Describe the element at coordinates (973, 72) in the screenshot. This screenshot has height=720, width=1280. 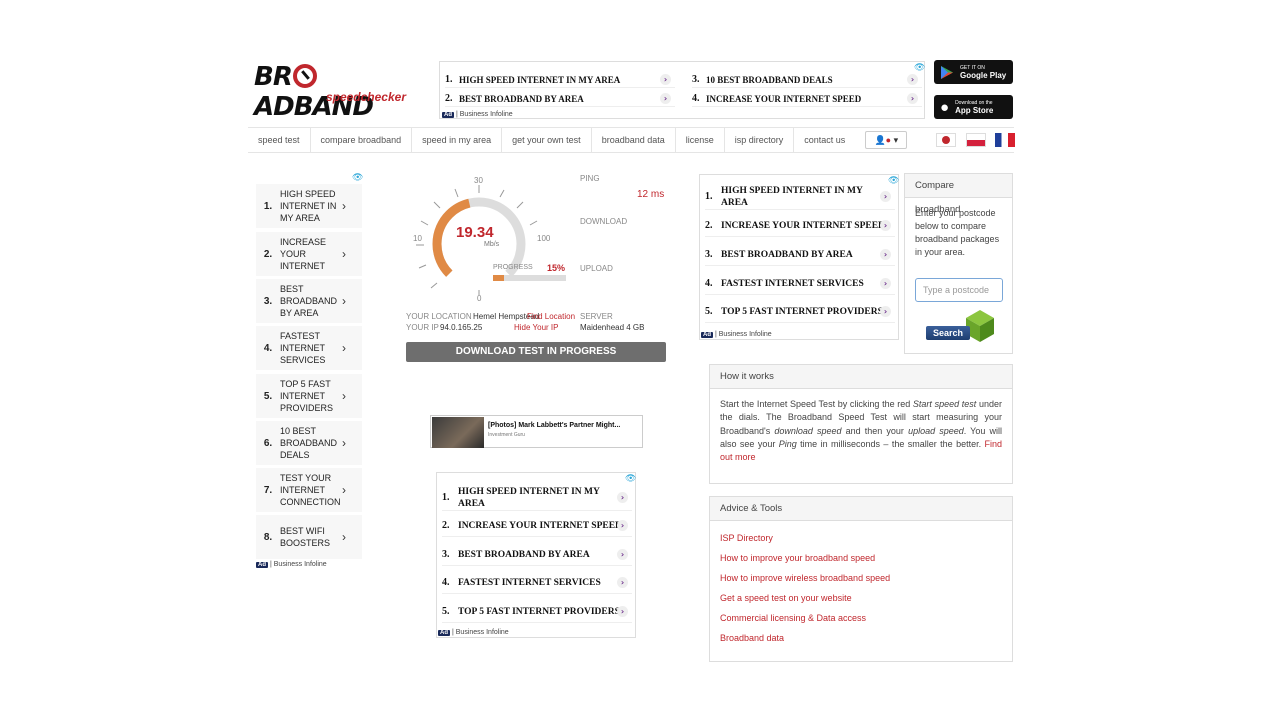
I see `google-play-button: GET IT ON Google Play` at that location.